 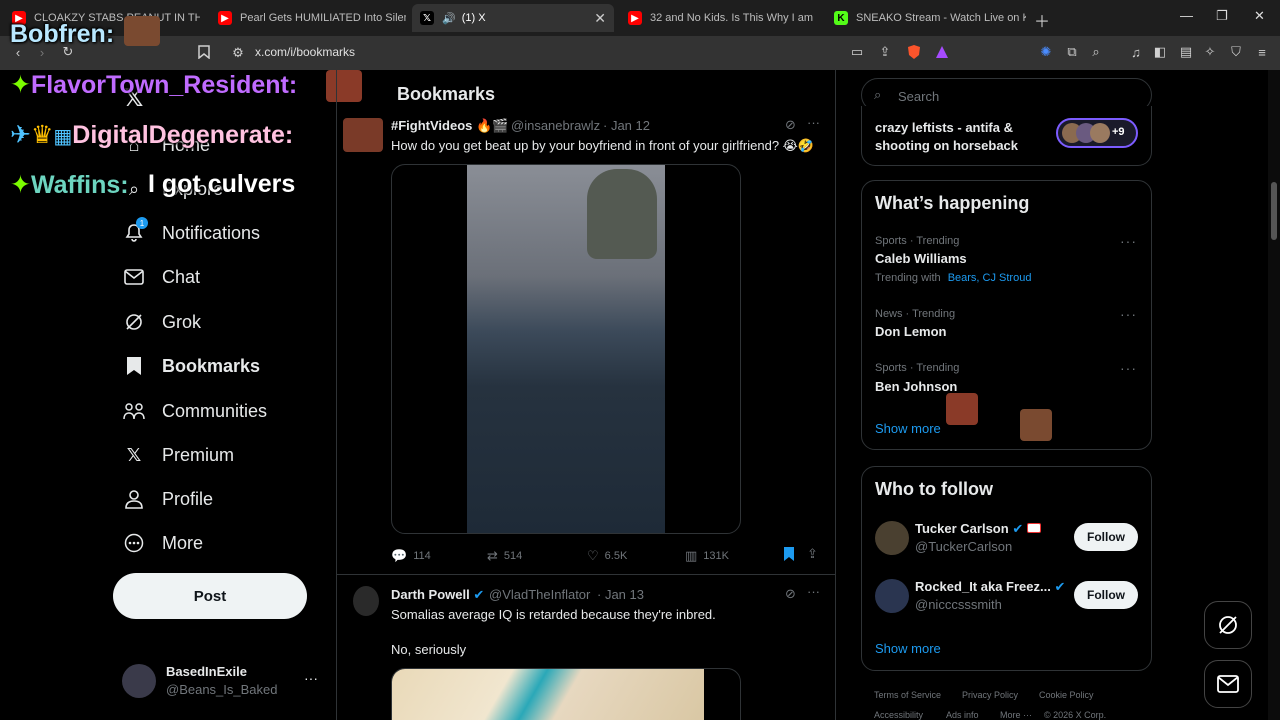 I want to click on footer-link: More ···, so click(x=1016, y=715).